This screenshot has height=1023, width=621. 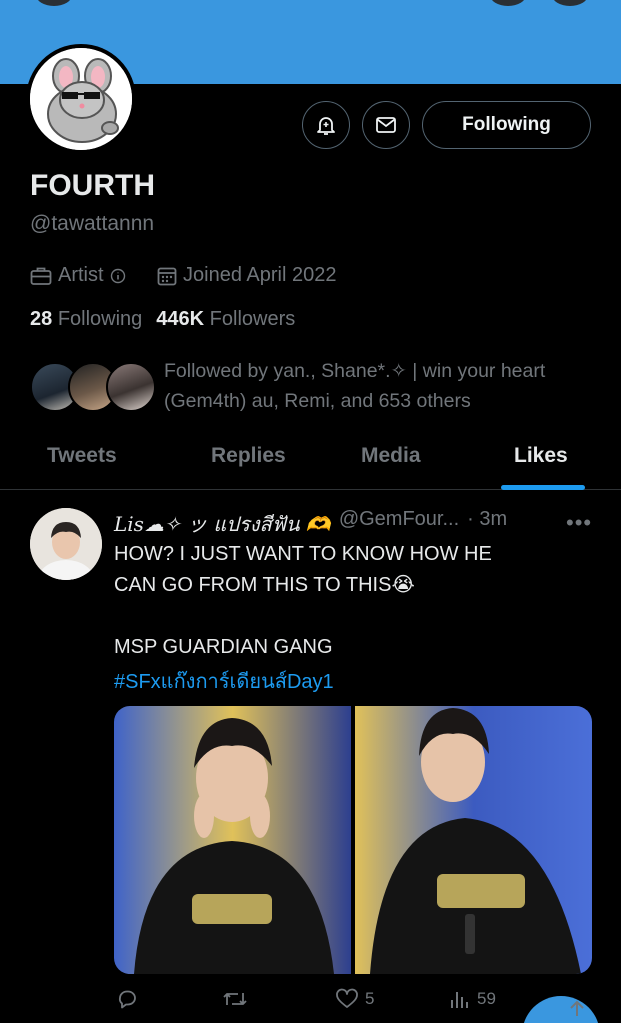 I want to click on tweet-photo-right, so click(x=473, y=840).